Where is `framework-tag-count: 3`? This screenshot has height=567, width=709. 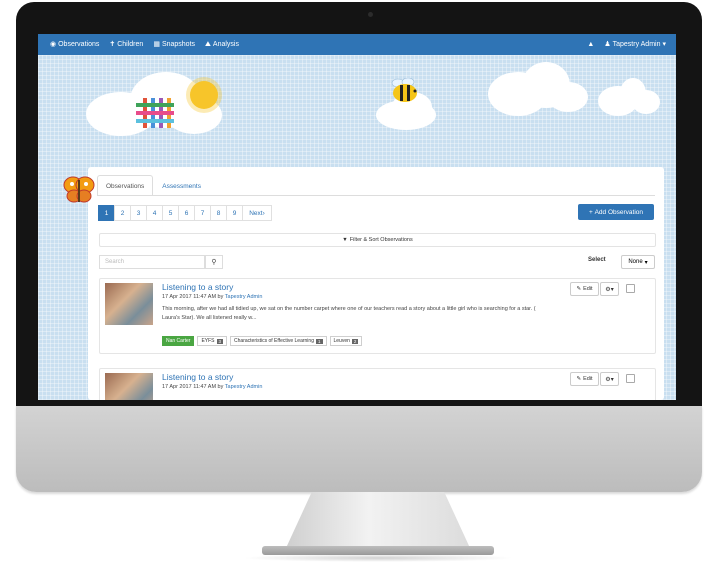
framework-tag-count: 3 is located at coordinates (220, 341).